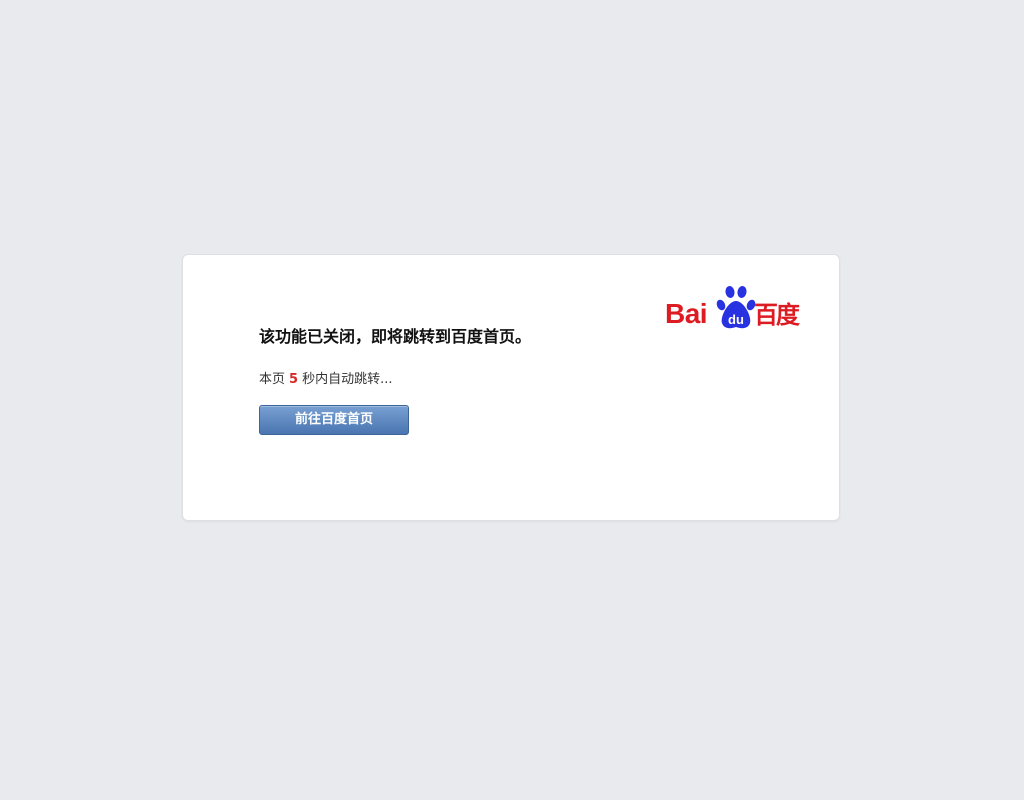 This screenshot has width=1024, height=800. Describe the element at coordinates (777, 315) in the screenshot. I see `logo-text-chinese: 百度` at that location.